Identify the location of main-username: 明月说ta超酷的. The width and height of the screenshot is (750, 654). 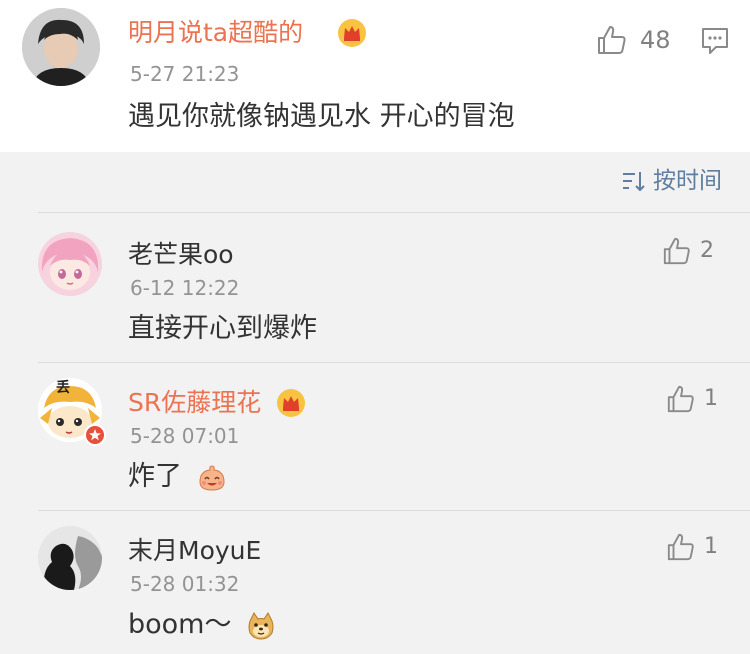
(215, 33).